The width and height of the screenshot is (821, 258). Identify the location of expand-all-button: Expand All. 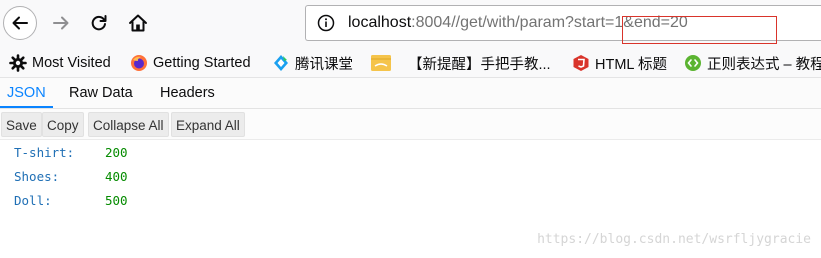
(208, 124).